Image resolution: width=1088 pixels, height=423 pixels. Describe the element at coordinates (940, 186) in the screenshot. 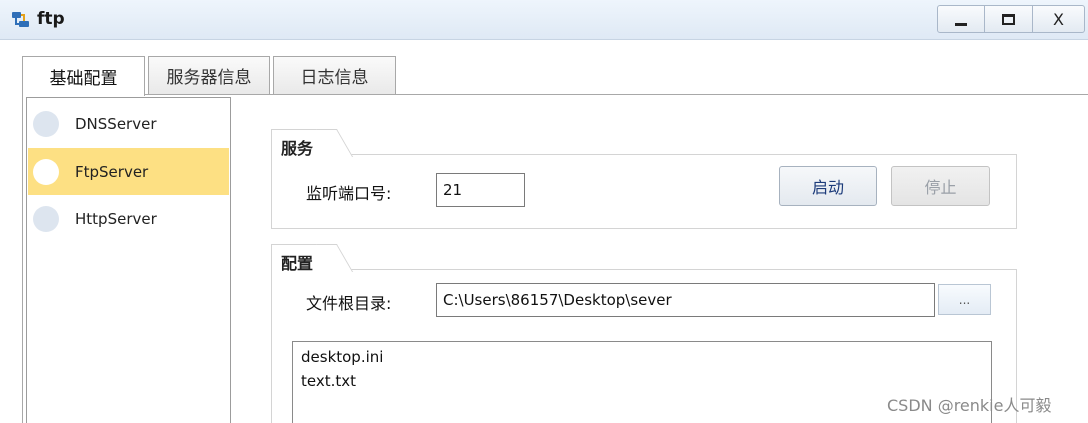

I see `stop-button: 停止` at that location.